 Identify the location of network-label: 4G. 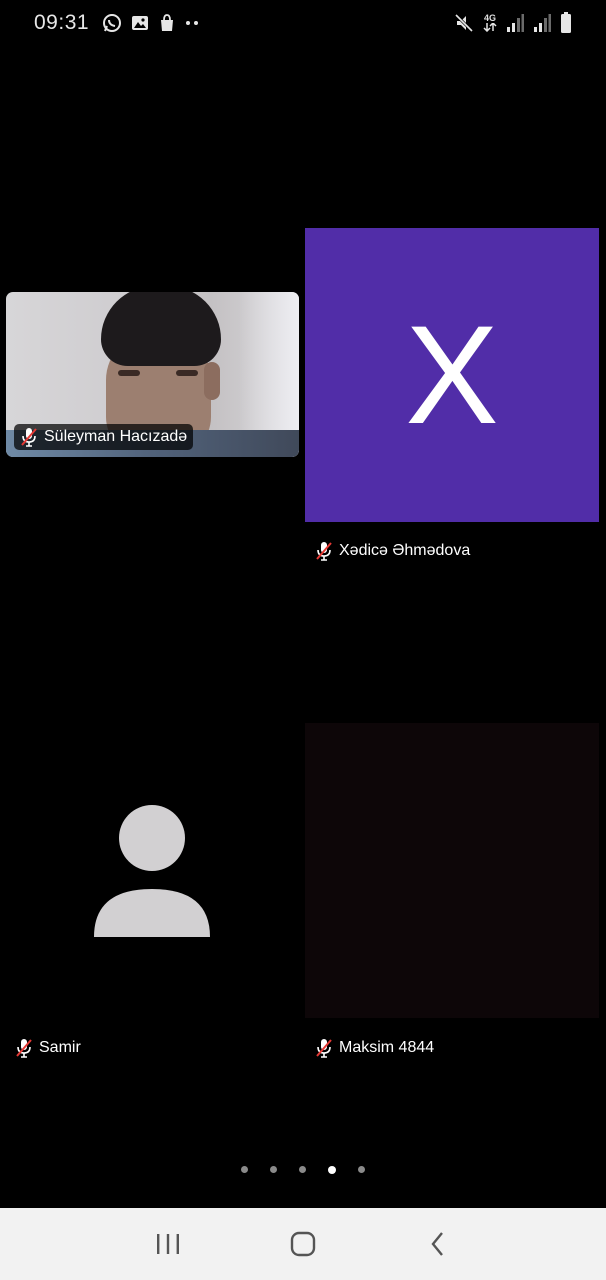
(489, 18).